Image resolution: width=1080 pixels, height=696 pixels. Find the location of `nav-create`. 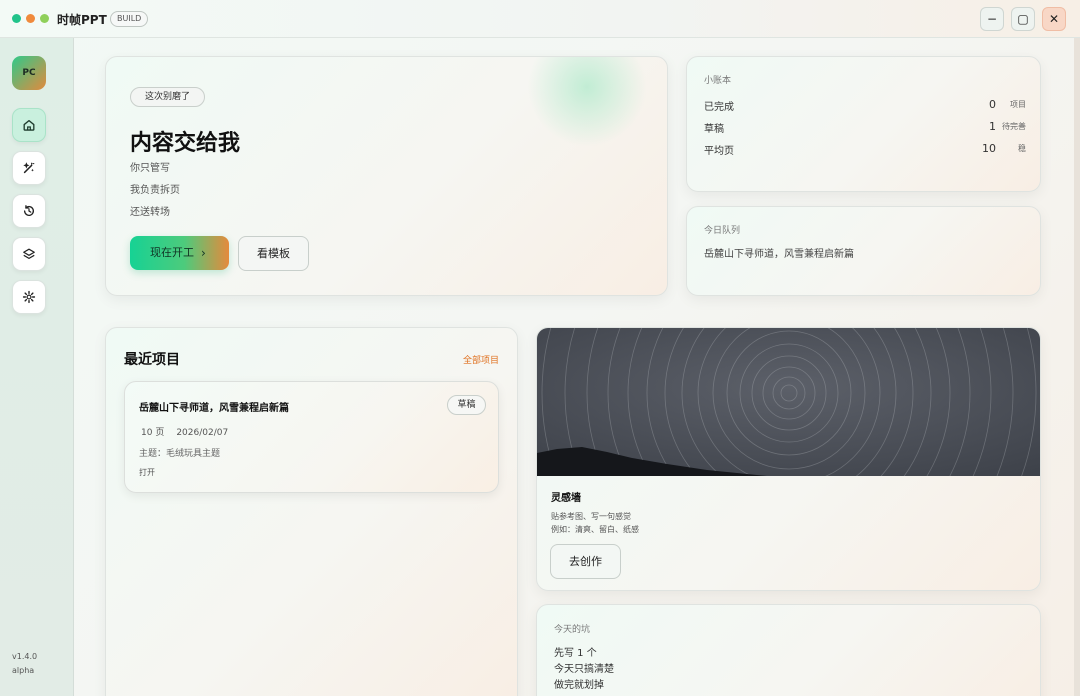

nav-create is located at coordinates (29, 168).